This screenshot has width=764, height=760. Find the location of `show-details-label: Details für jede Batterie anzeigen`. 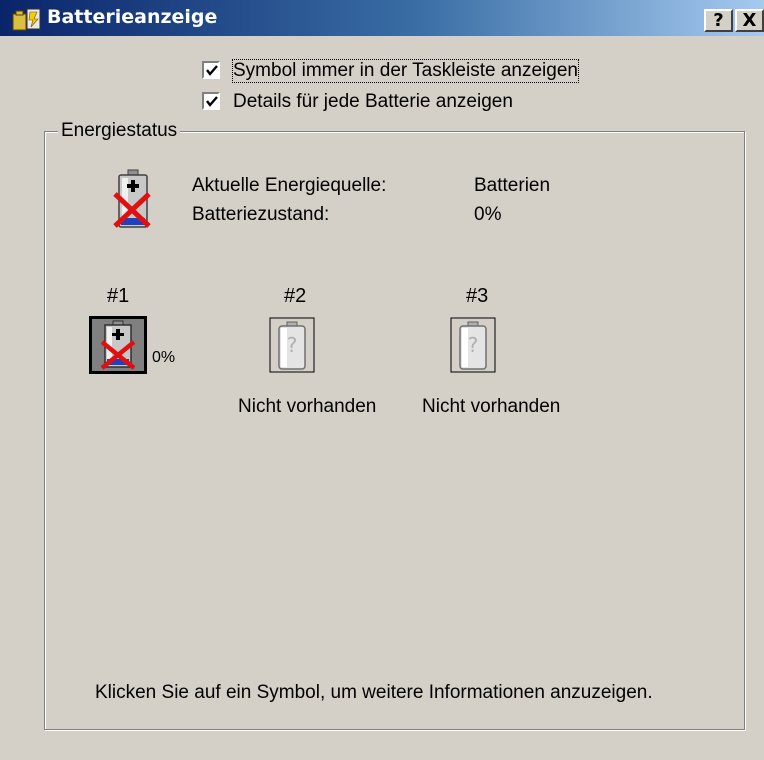

show-details-label: Details für jede Batterie anzeigen is located at coordinates (373, 102).